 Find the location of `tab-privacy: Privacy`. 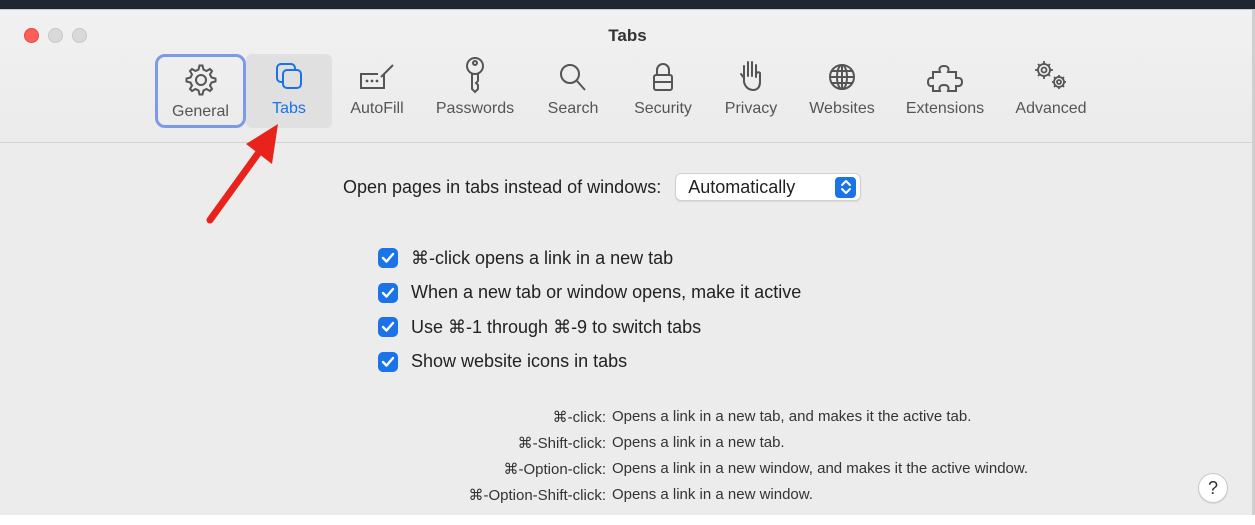

tab-privacy: Privacy is located at coordinates (751, 91).